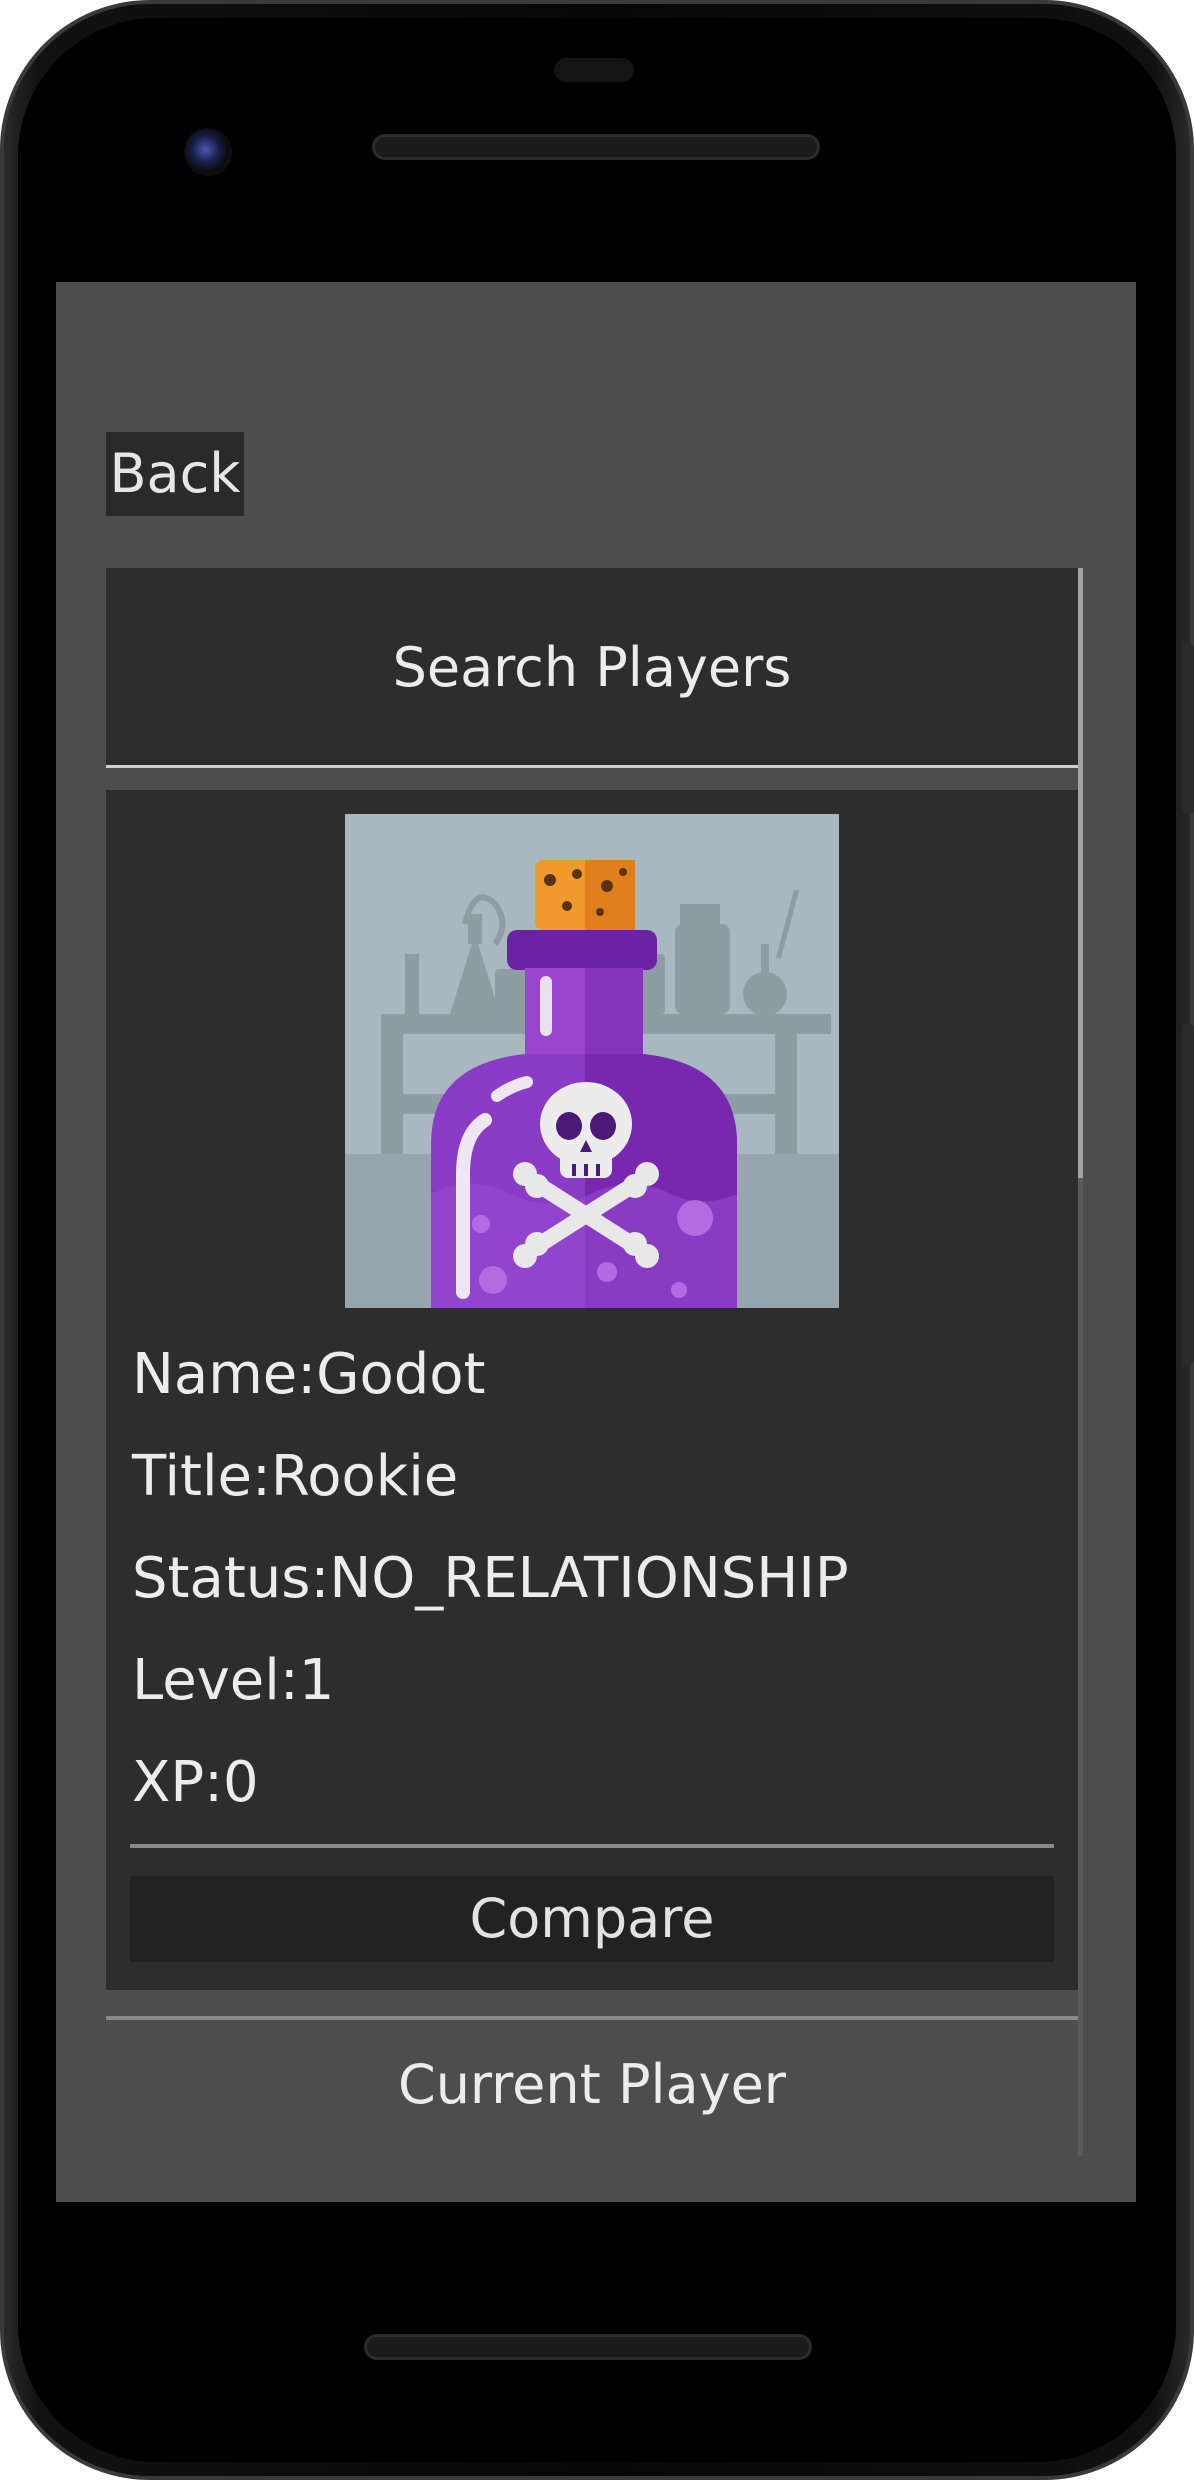 Image resolution: width=1194 pixels, height=2480 pixels. Describe the element at coordinates (1188, 729) in the screenshot. I see `power-button` at that location.